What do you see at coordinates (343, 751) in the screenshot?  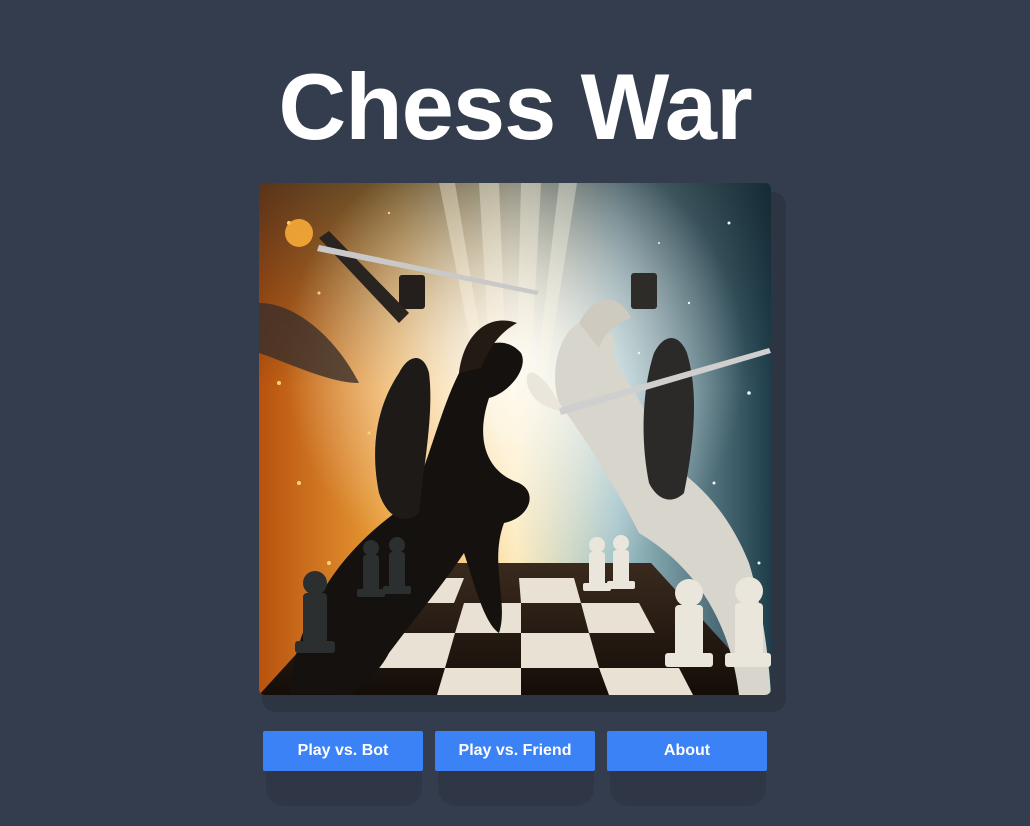 I see `play-vs-bot-button: Play vs. Bot` at bounding box center [343, 751].